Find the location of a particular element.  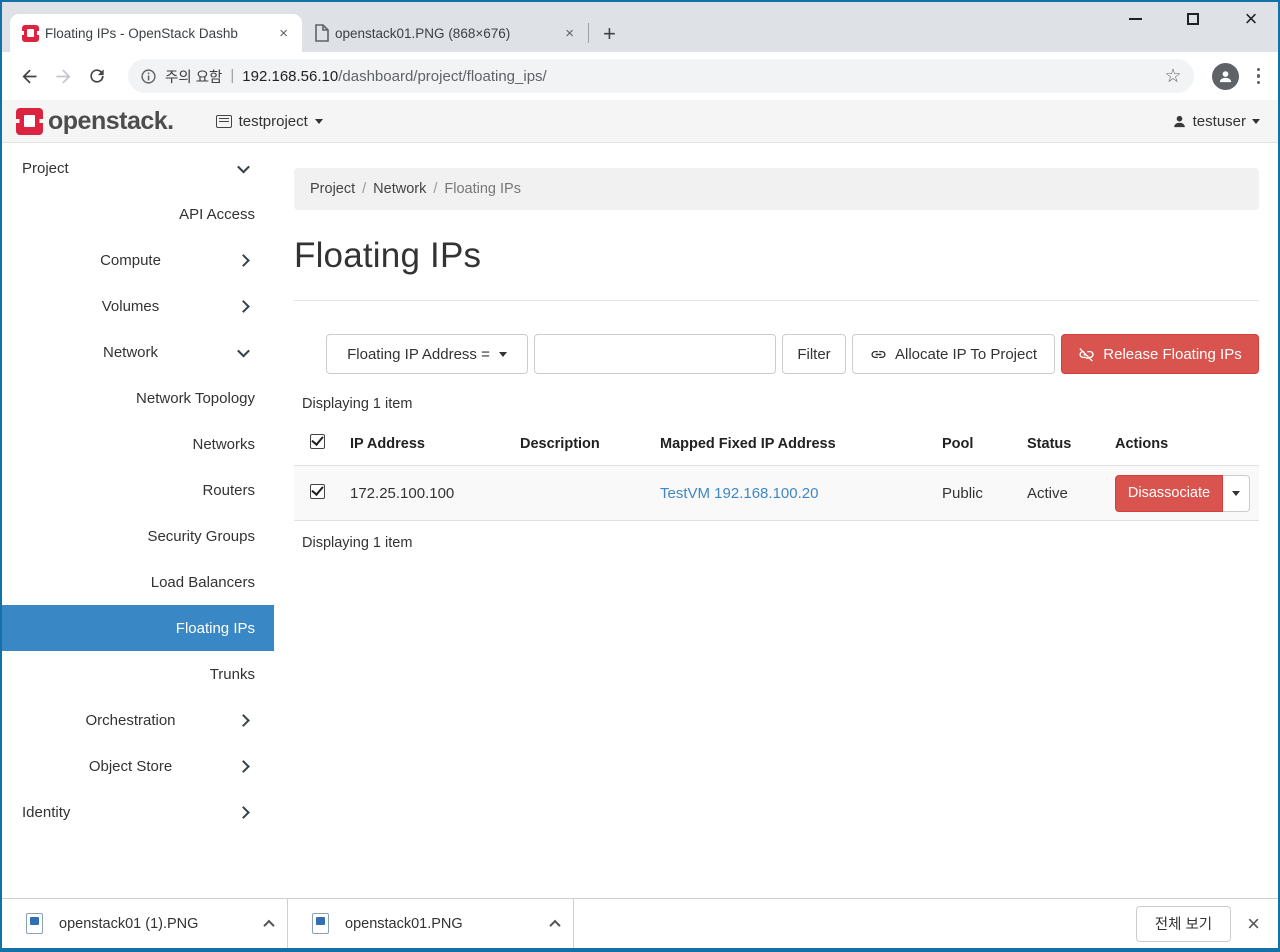

column-header-mapped: Mapped Fixed IP Address is located at coordinates (748, 443).